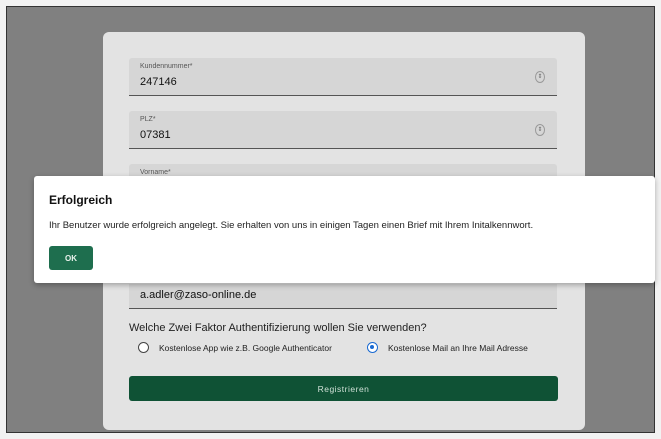  I want to click on postal-code-field: PLZ* 07381 ⇕, so click(343, 130).